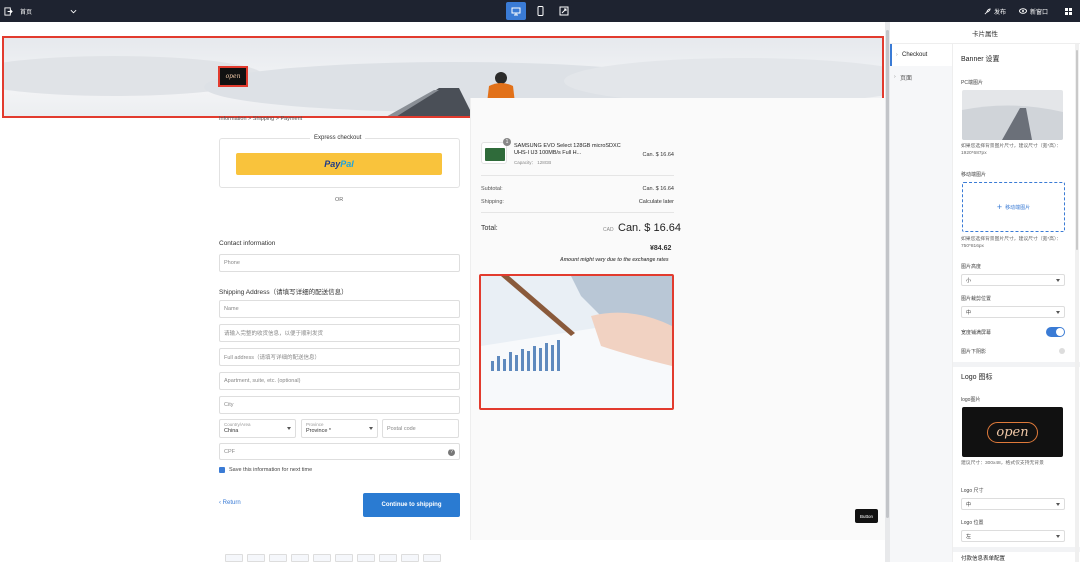 The width and height of the screenshot is (1080, 562). I want to click on return-link: ‹ Return, so click(230, 503).